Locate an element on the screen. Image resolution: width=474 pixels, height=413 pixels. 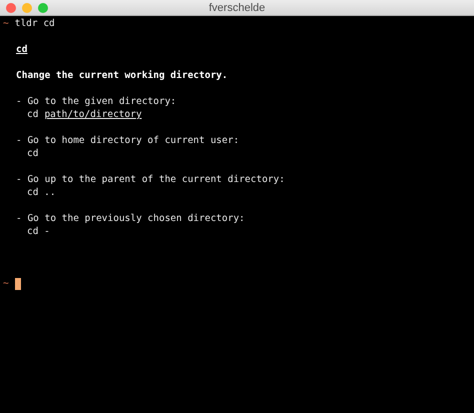
page-description: Change the current working directory. is located at coordinates (122, 75).